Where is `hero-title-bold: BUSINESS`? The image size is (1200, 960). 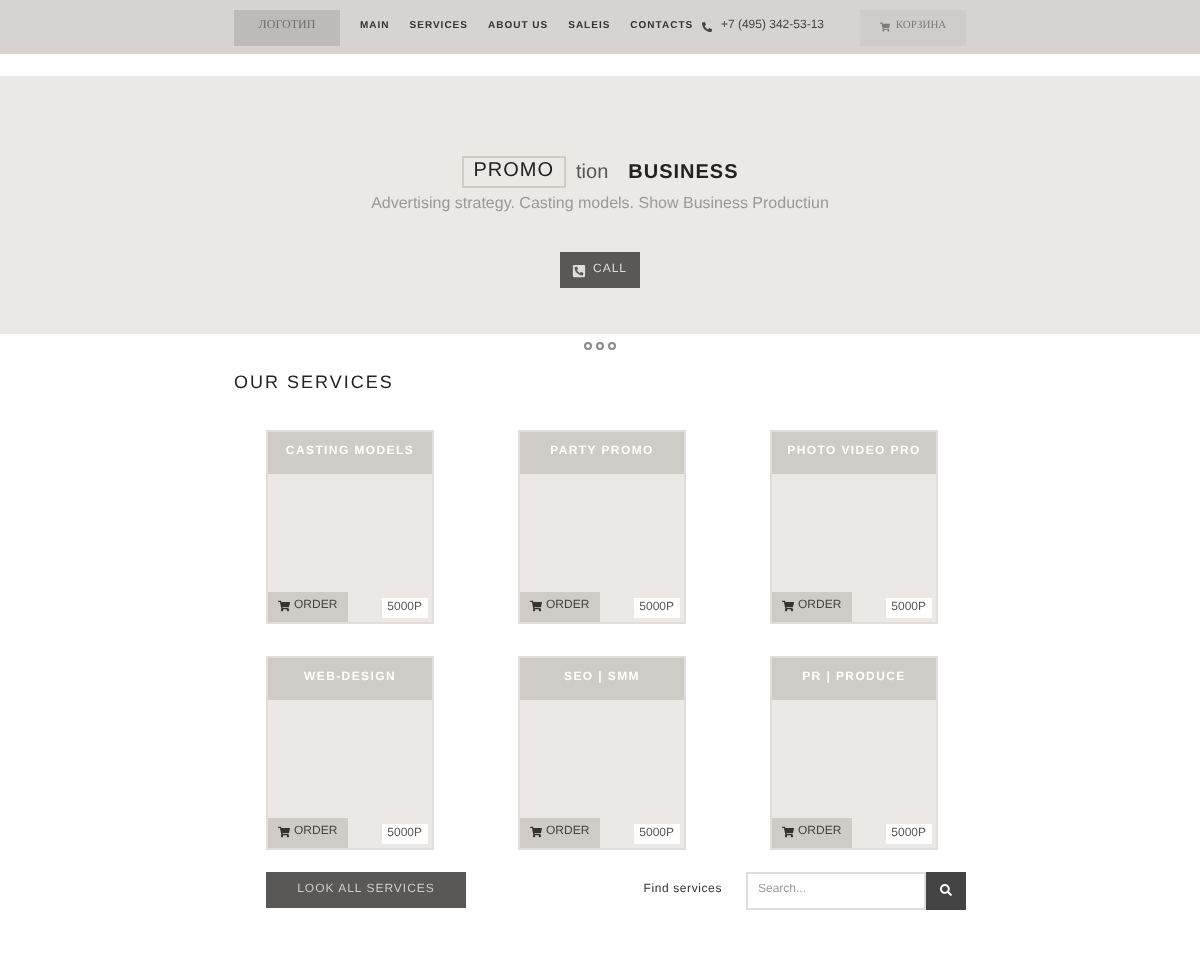
hero-title-bold: BUSINESS is located at coordinates (683, 173).